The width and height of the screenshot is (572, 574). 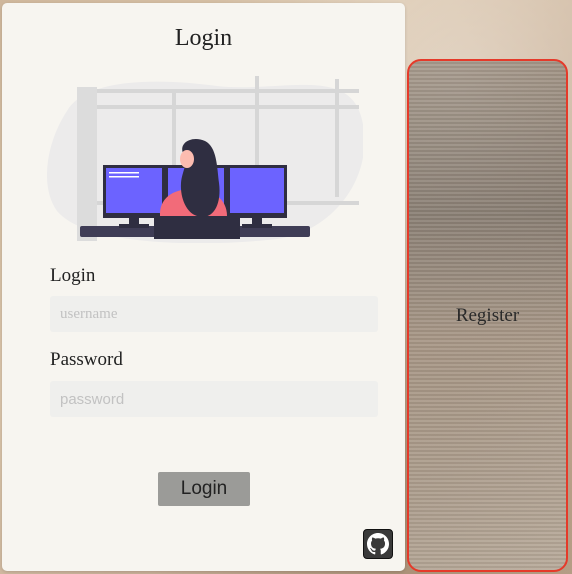 I want to click on page-title: Login, so click(x=203, y=38).